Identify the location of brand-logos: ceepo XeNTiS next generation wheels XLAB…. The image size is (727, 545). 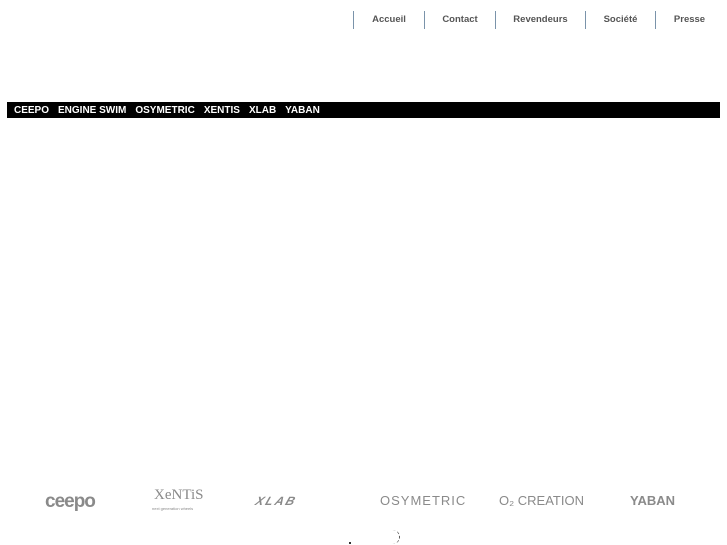
(365, 502).